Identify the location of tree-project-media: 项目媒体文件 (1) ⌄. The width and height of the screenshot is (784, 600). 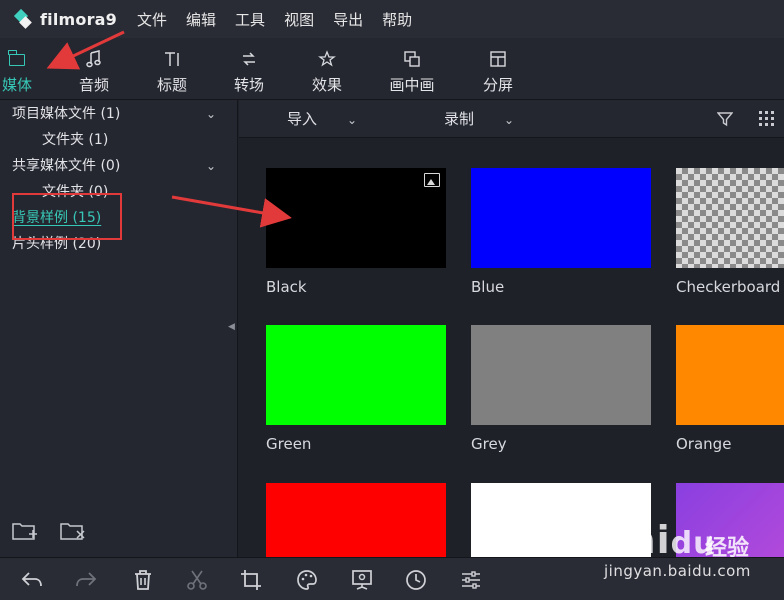
(119, 114).